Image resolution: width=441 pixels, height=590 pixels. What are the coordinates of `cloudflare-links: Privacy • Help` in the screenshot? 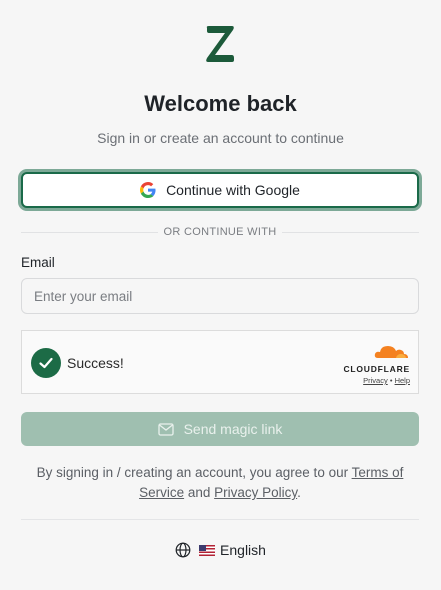 It's located at (372, 380).